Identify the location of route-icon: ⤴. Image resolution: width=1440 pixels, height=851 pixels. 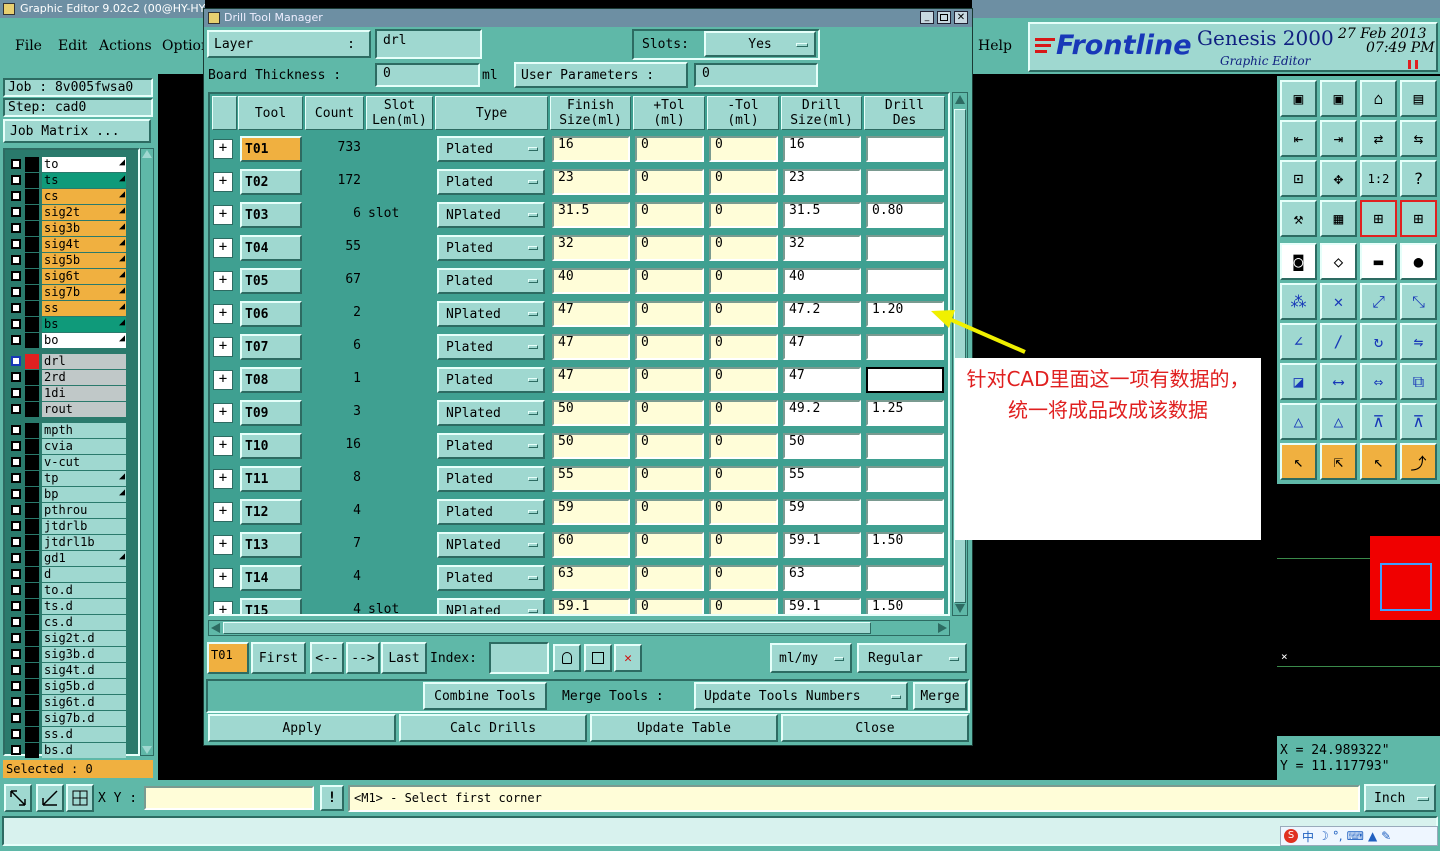
(1418, 461).